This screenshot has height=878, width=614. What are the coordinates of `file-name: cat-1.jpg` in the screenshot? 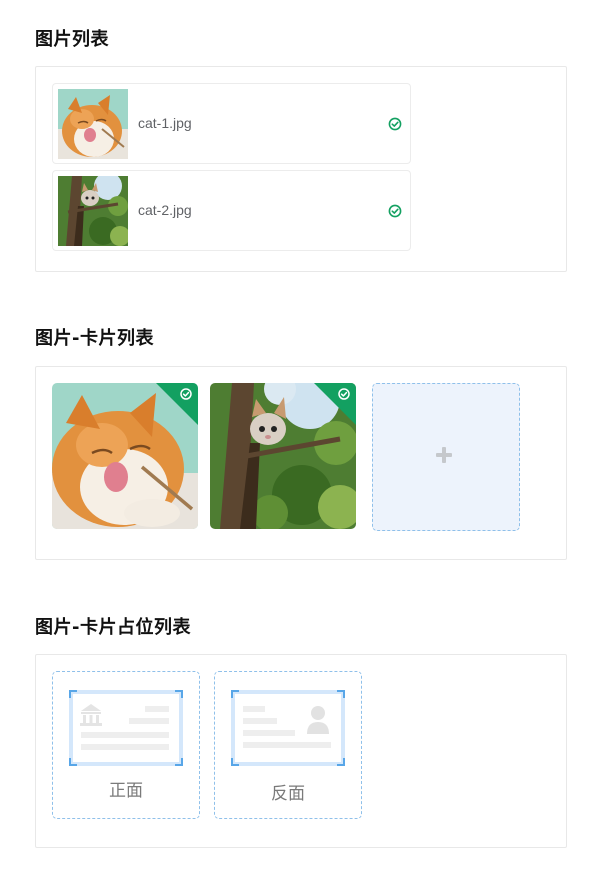 It's located at (165, 123).